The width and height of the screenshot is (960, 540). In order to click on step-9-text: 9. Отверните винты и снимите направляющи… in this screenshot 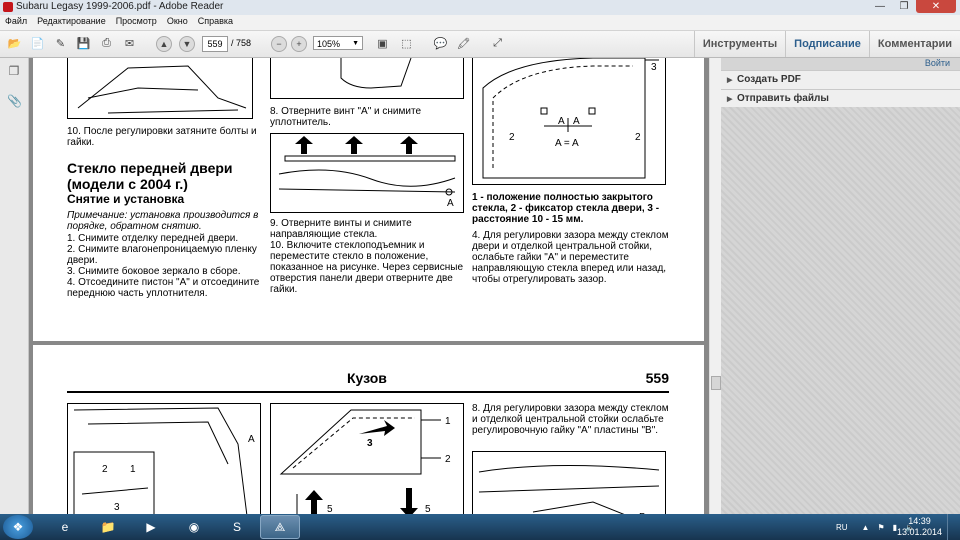, I will do `click(341, 229)`.